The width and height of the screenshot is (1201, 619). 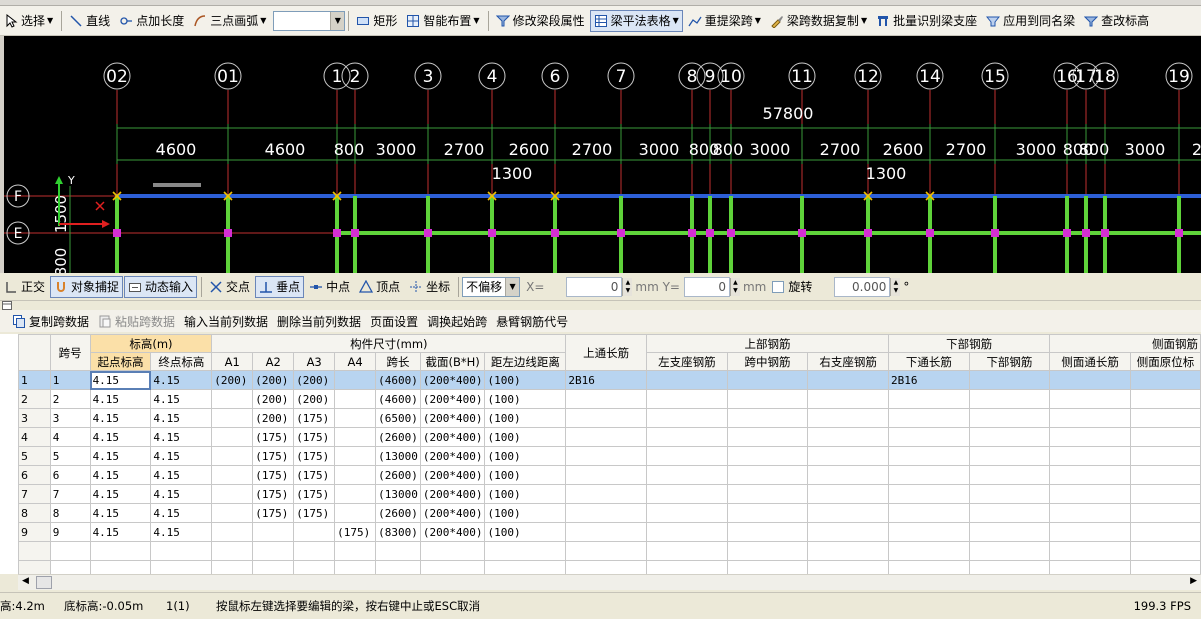 I want to click on table-row: 4 4 4.15 4.15 (175) (175) (2600) (200*400) (100), so click(x=609, y=437).